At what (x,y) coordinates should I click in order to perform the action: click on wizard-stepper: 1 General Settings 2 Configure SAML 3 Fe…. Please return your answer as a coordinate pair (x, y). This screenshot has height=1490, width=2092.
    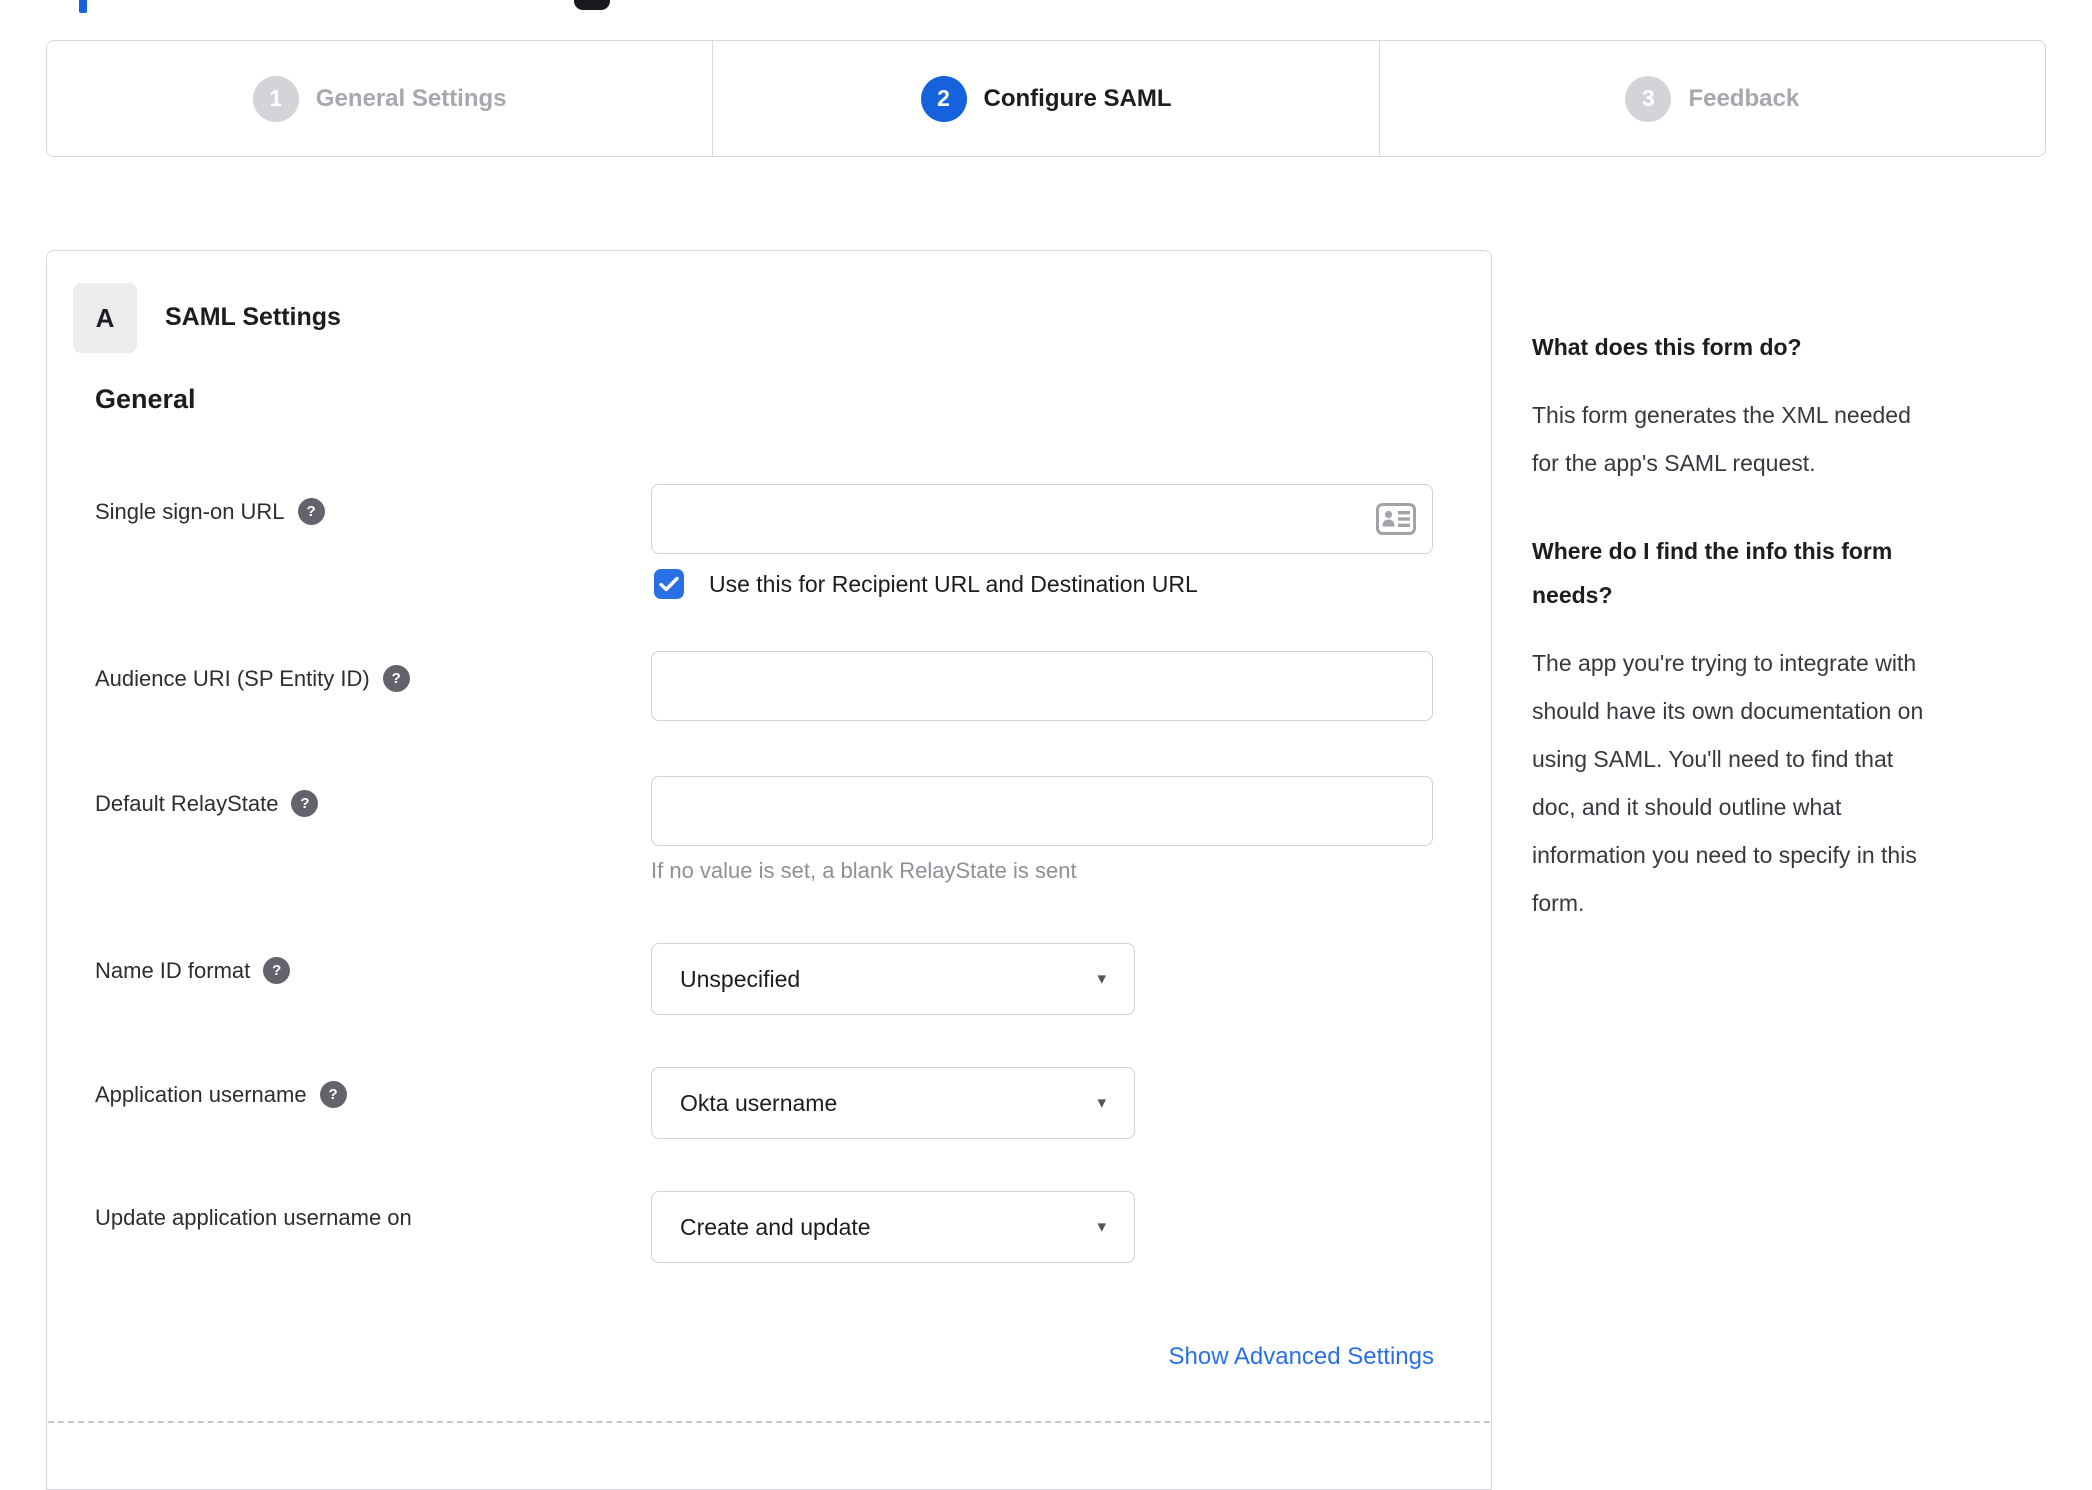
    Looking at the image, I should click on (1046, 98).